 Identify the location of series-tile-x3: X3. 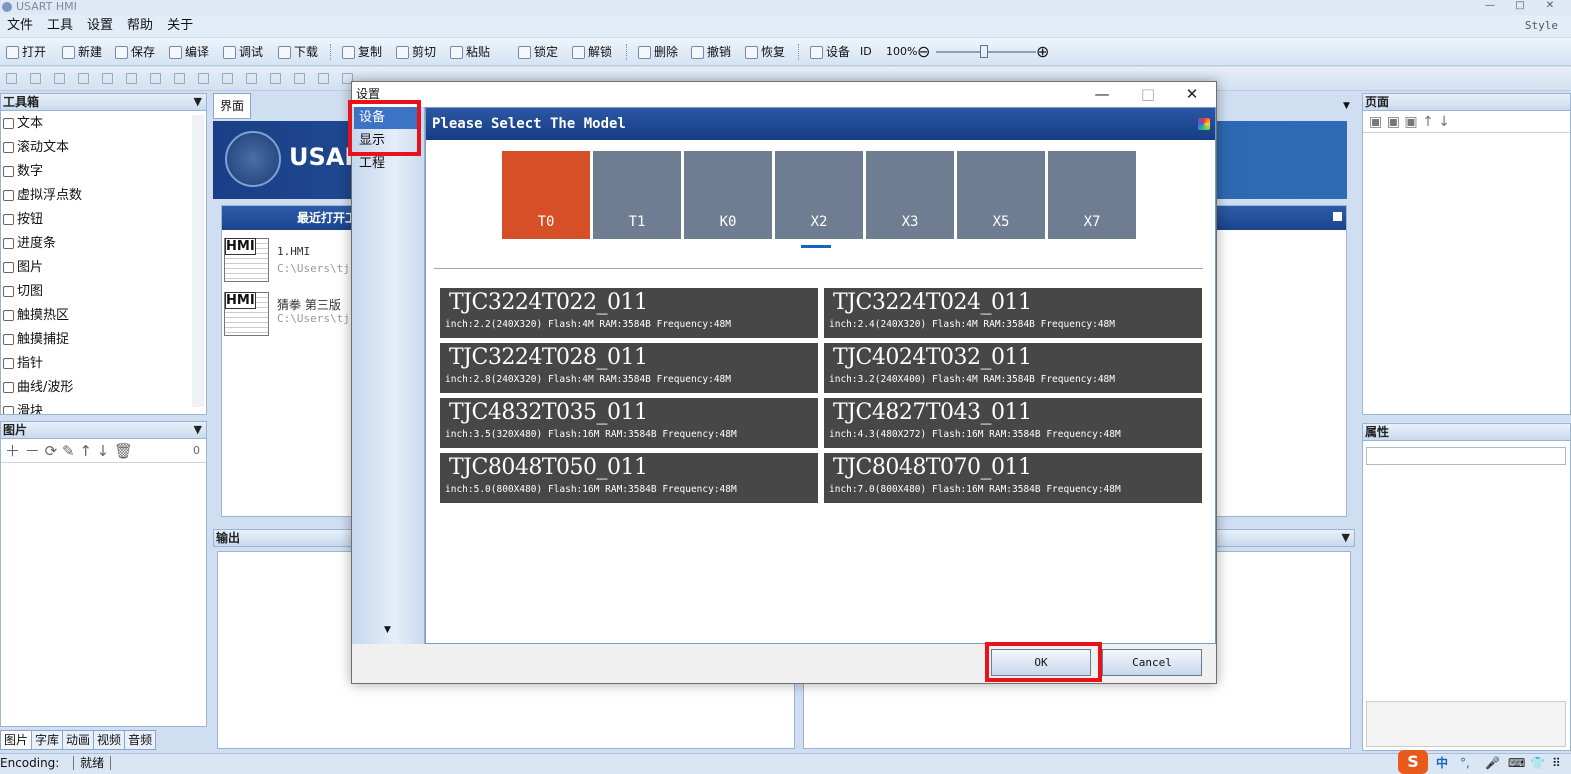
(910, 195).